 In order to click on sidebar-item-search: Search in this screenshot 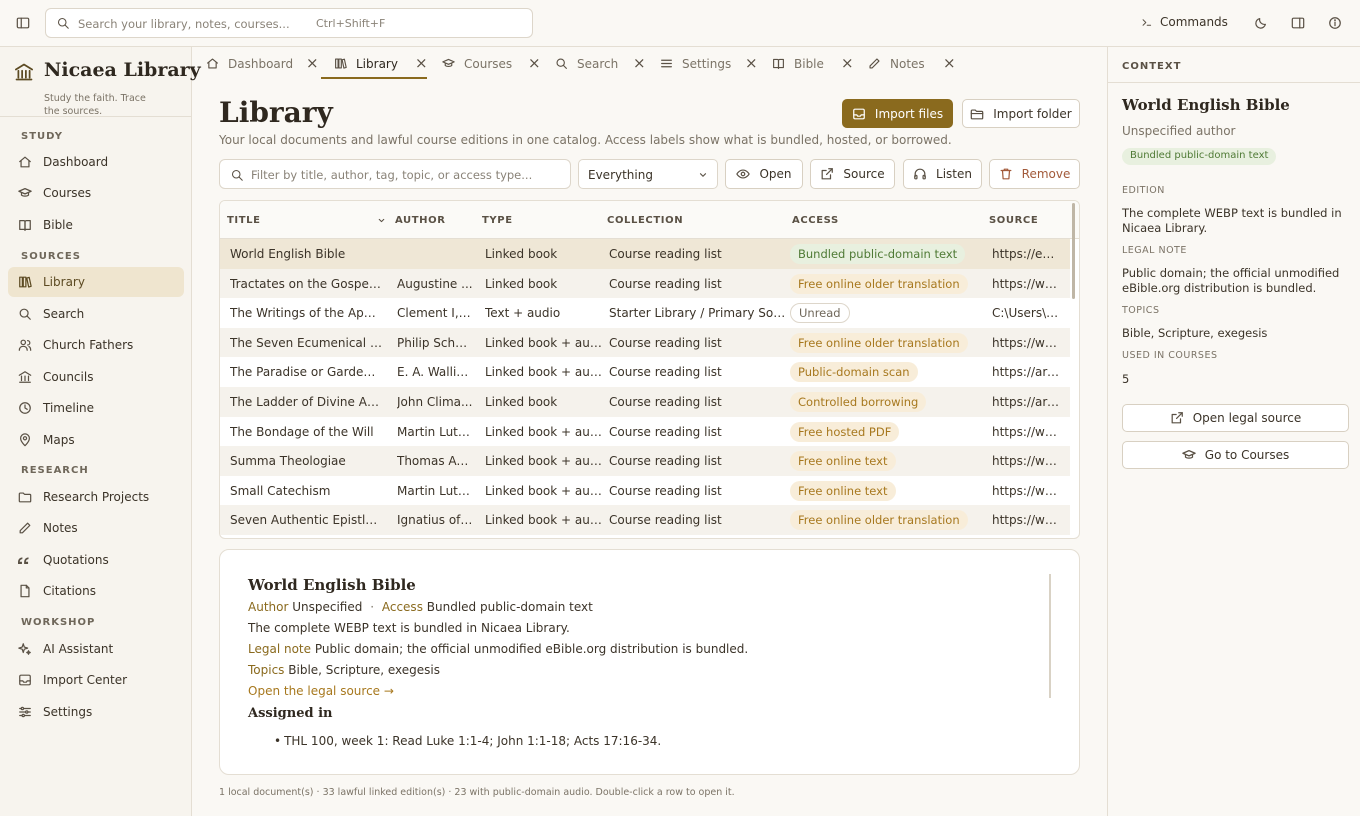, I will do `click(96, 314)`.